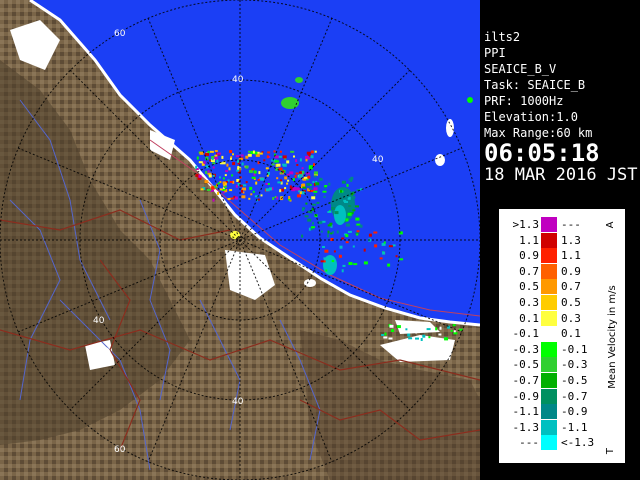  Describe the element at coordinates (571, 224) in the screenshot. I see `legend-upper-bound: ---` at that location.